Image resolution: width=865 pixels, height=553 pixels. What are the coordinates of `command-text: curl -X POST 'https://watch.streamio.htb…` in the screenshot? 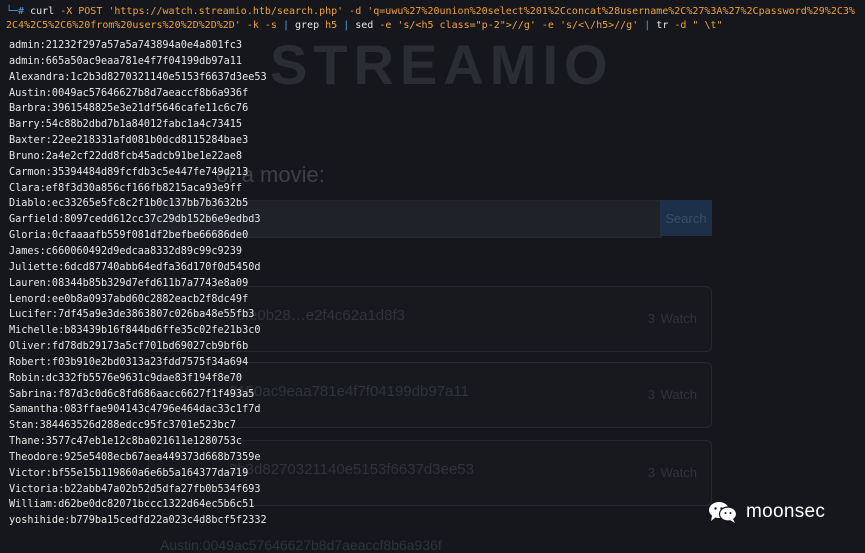 It's located at (430, 18).